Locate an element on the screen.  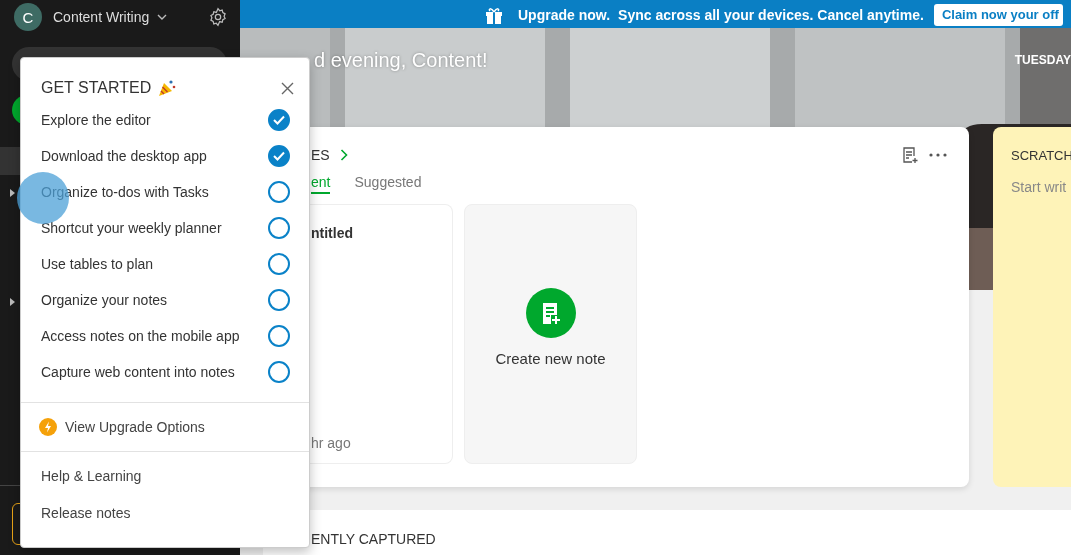
date-label: TUESDAY is located at coordinates (1042, 60).